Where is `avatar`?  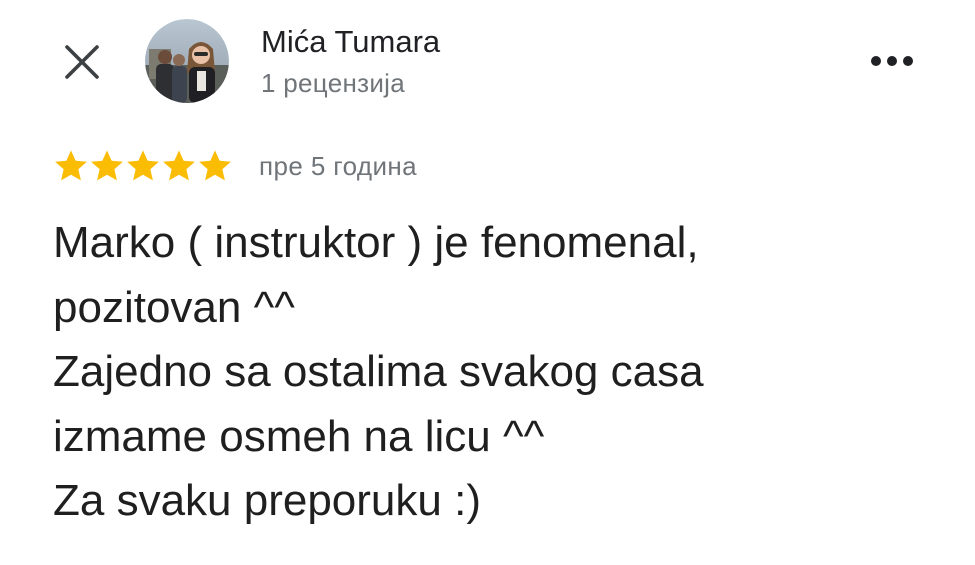
avatar is located at coordinates (187, 61).